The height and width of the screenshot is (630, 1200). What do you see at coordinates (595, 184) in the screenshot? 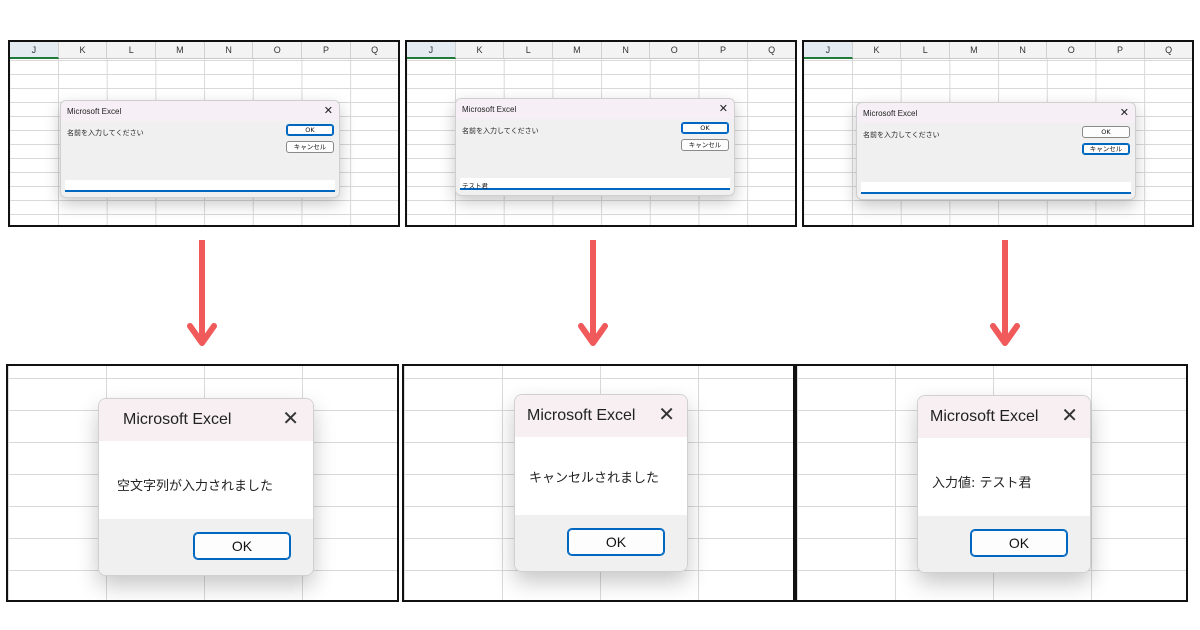
I see `name-input: テスト君` at bounding box center [595, 184].